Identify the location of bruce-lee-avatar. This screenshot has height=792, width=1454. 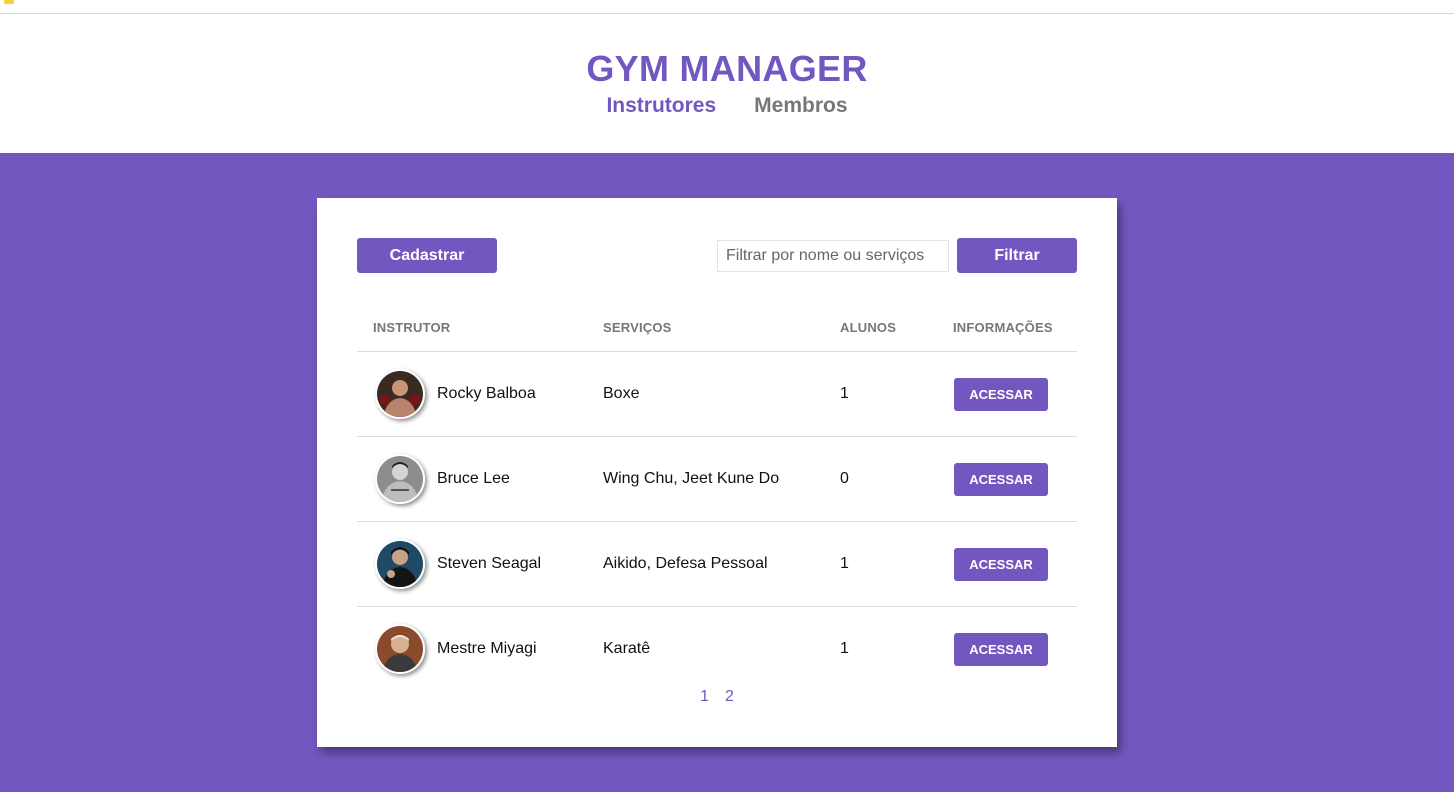
(400, 479).